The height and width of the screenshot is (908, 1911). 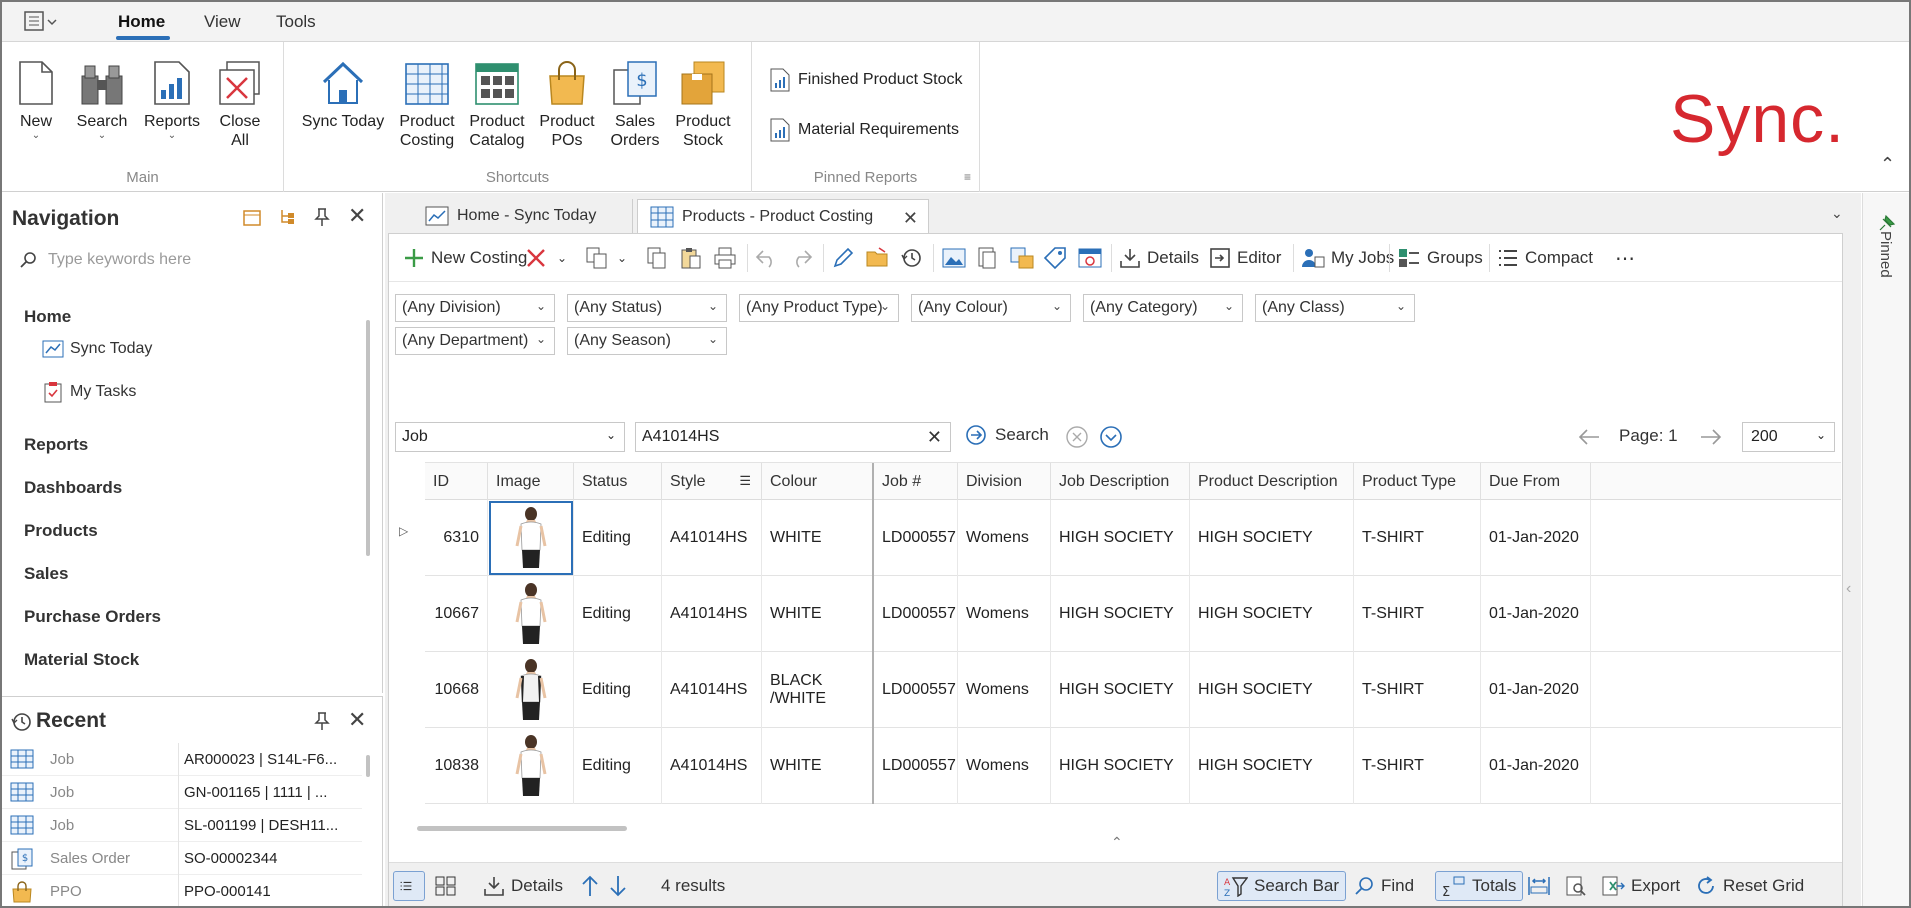 I want to click on copy-button, so click(x=660, y=258).